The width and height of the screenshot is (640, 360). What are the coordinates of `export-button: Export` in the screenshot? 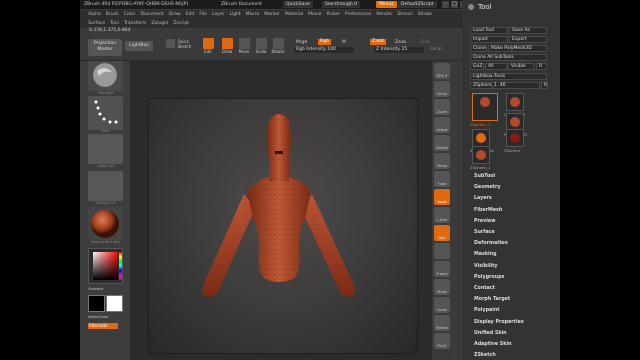 It's located at (528, 39).